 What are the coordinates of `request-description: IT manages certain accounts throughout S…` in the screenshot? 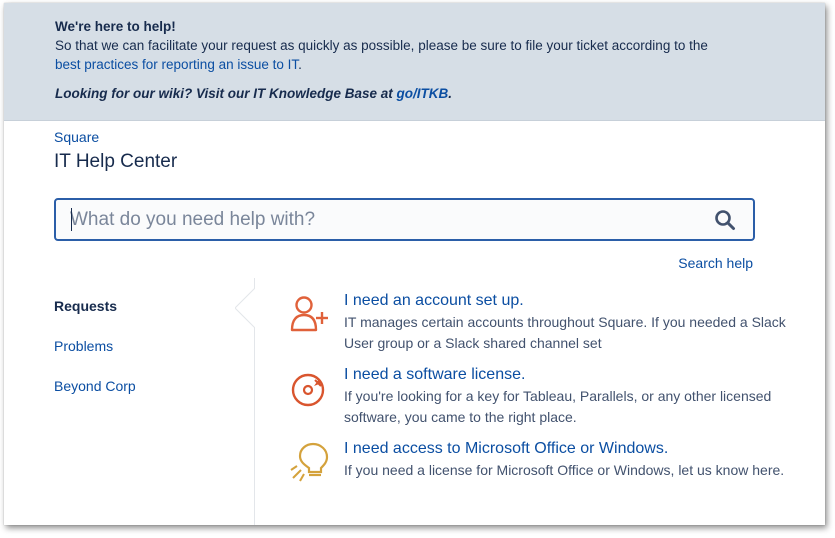 It's located at (565, 332).